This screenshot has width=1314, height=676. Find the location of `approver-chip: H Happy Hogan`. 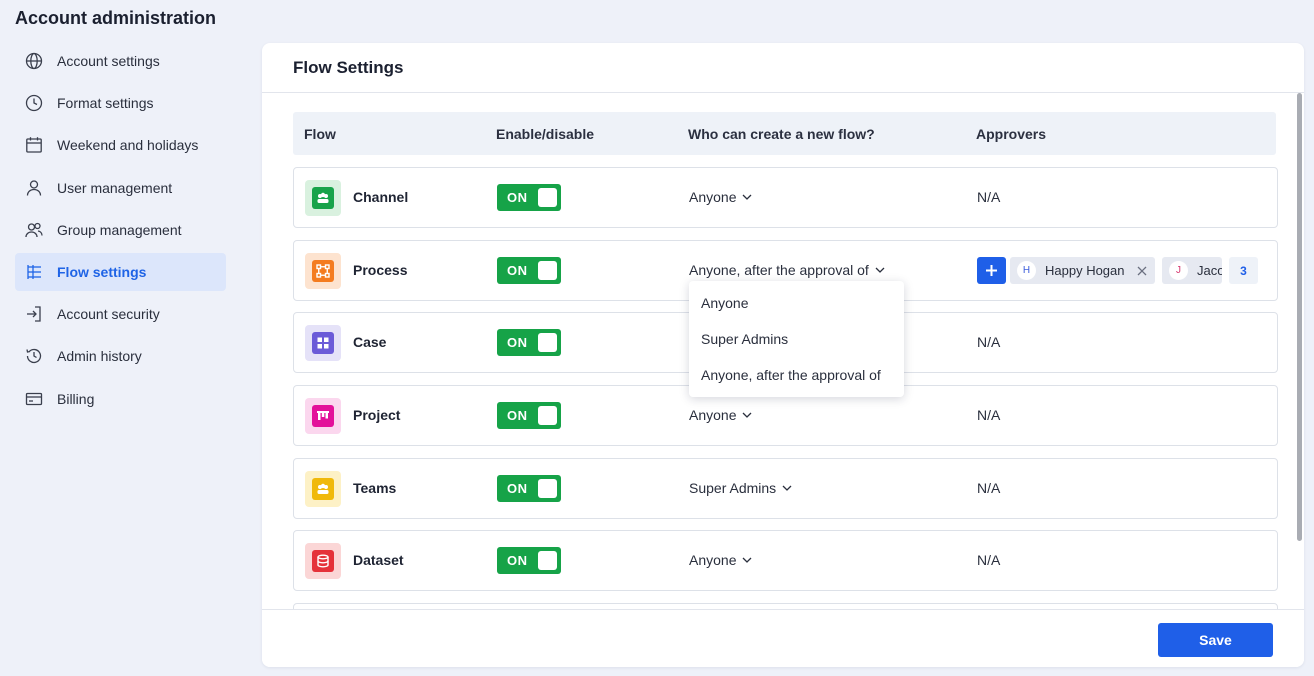

approver-chip: H Happy Hogan is located at coordinates (1082, 270).